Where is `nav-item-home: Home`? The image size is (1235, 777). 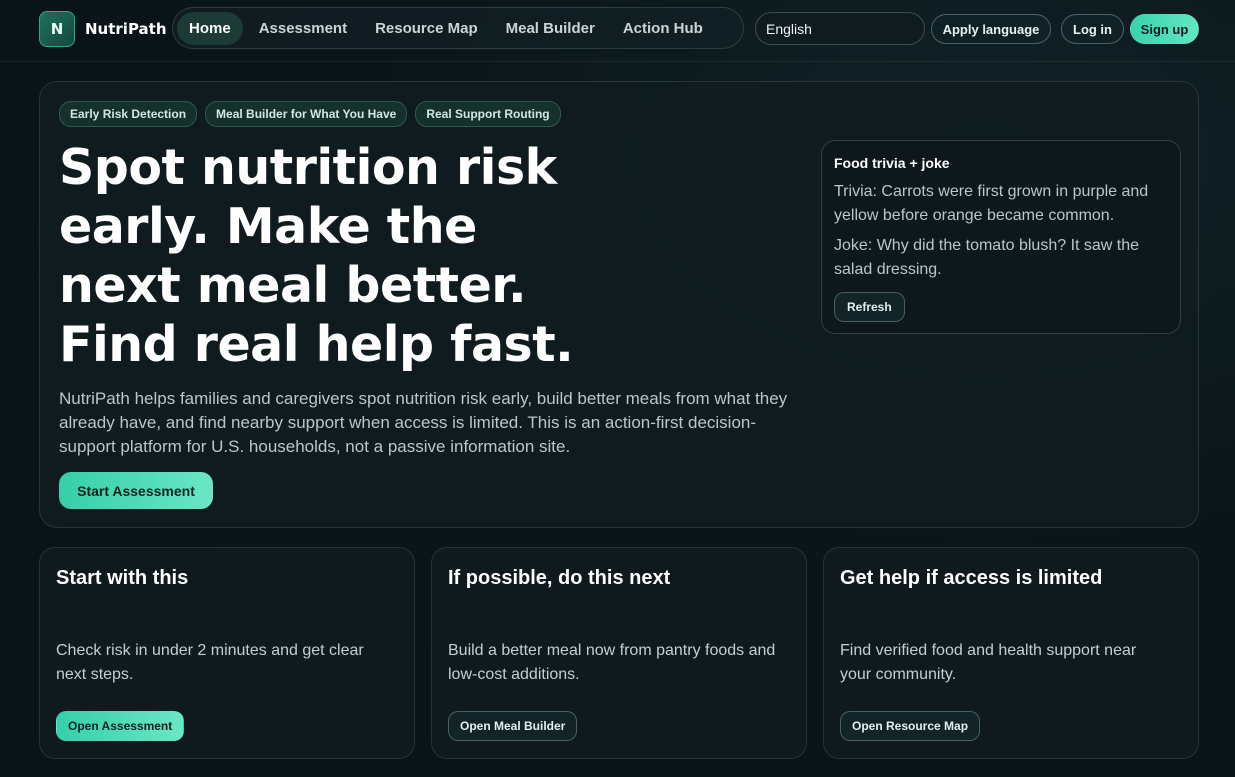 nav-item-home: Home is located at coordinates (210, 28).